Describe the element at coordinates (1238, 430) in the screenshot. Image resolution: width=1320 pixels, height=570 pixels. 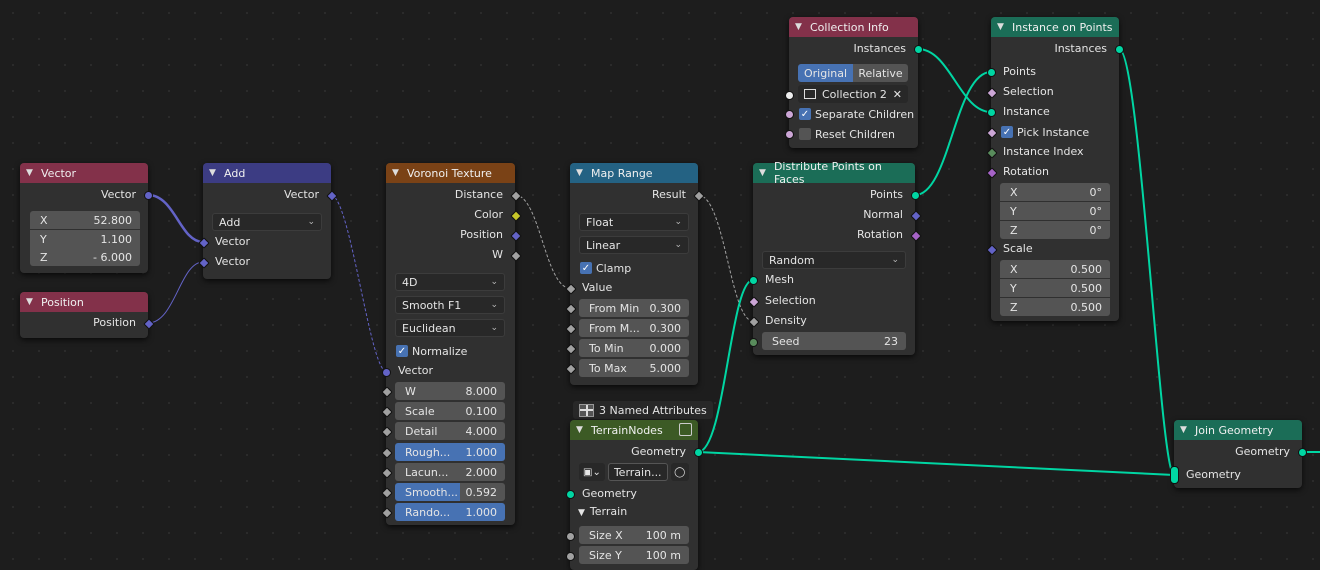
I see `join-geometry-header: ▼ Join Geometry` at that location.